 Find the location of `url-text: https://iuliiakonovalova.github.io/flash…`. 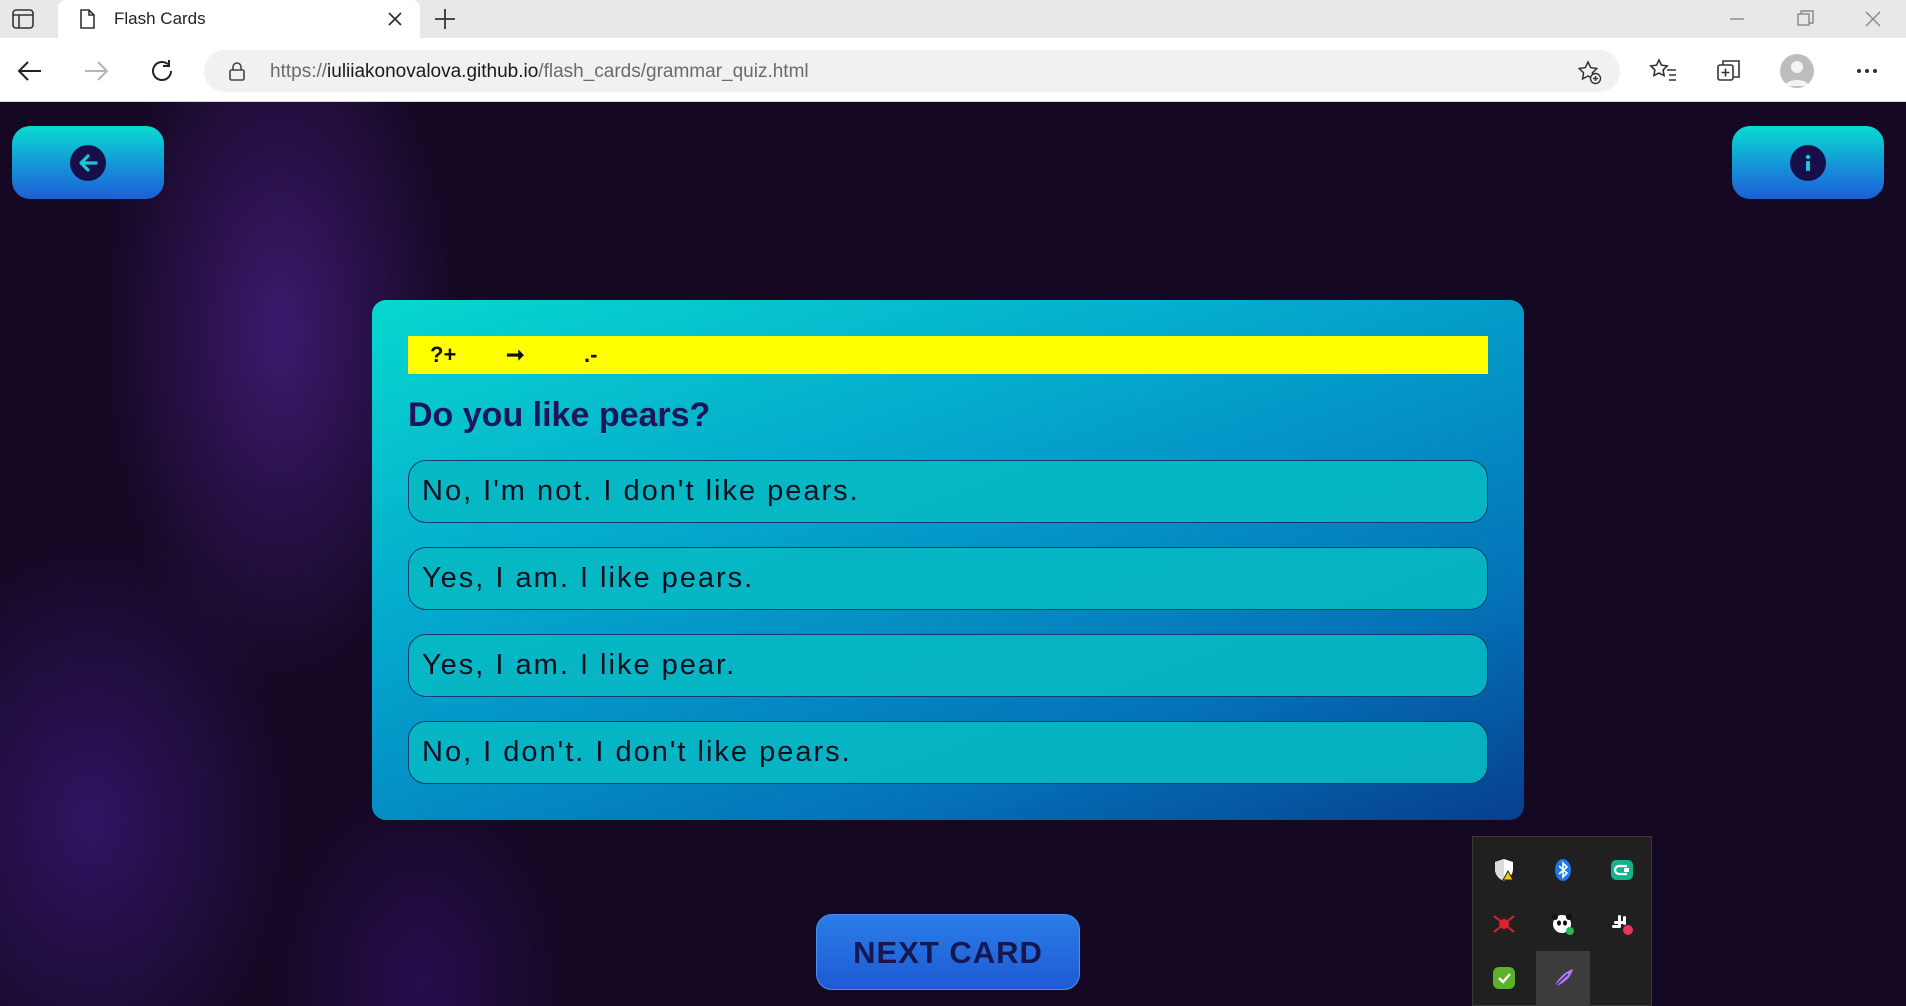

url-text: https://iuliiakonovalova.github.io/flash… is located at coordinates (539, 72).